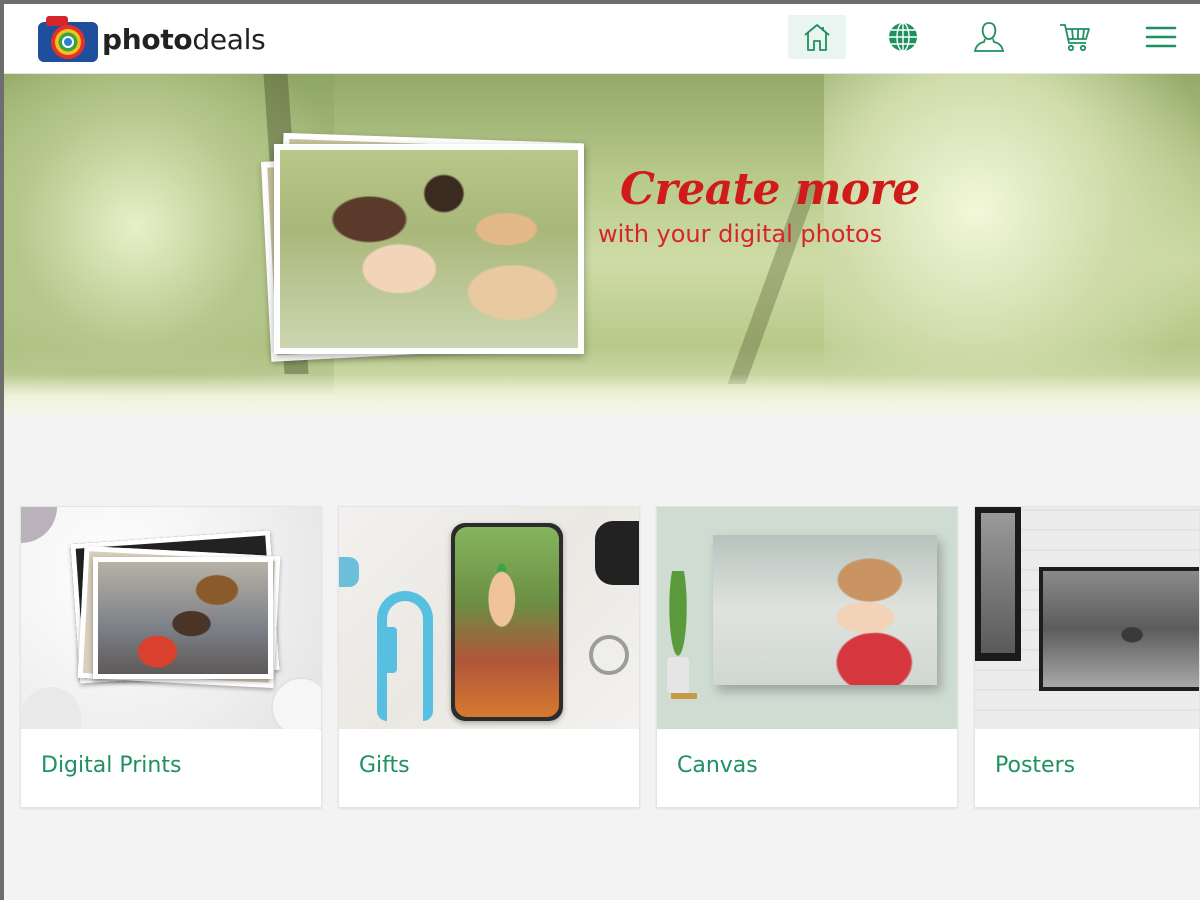 The image size is (1200, 900). I want to click on header-icon-nav, so click(989, 37).